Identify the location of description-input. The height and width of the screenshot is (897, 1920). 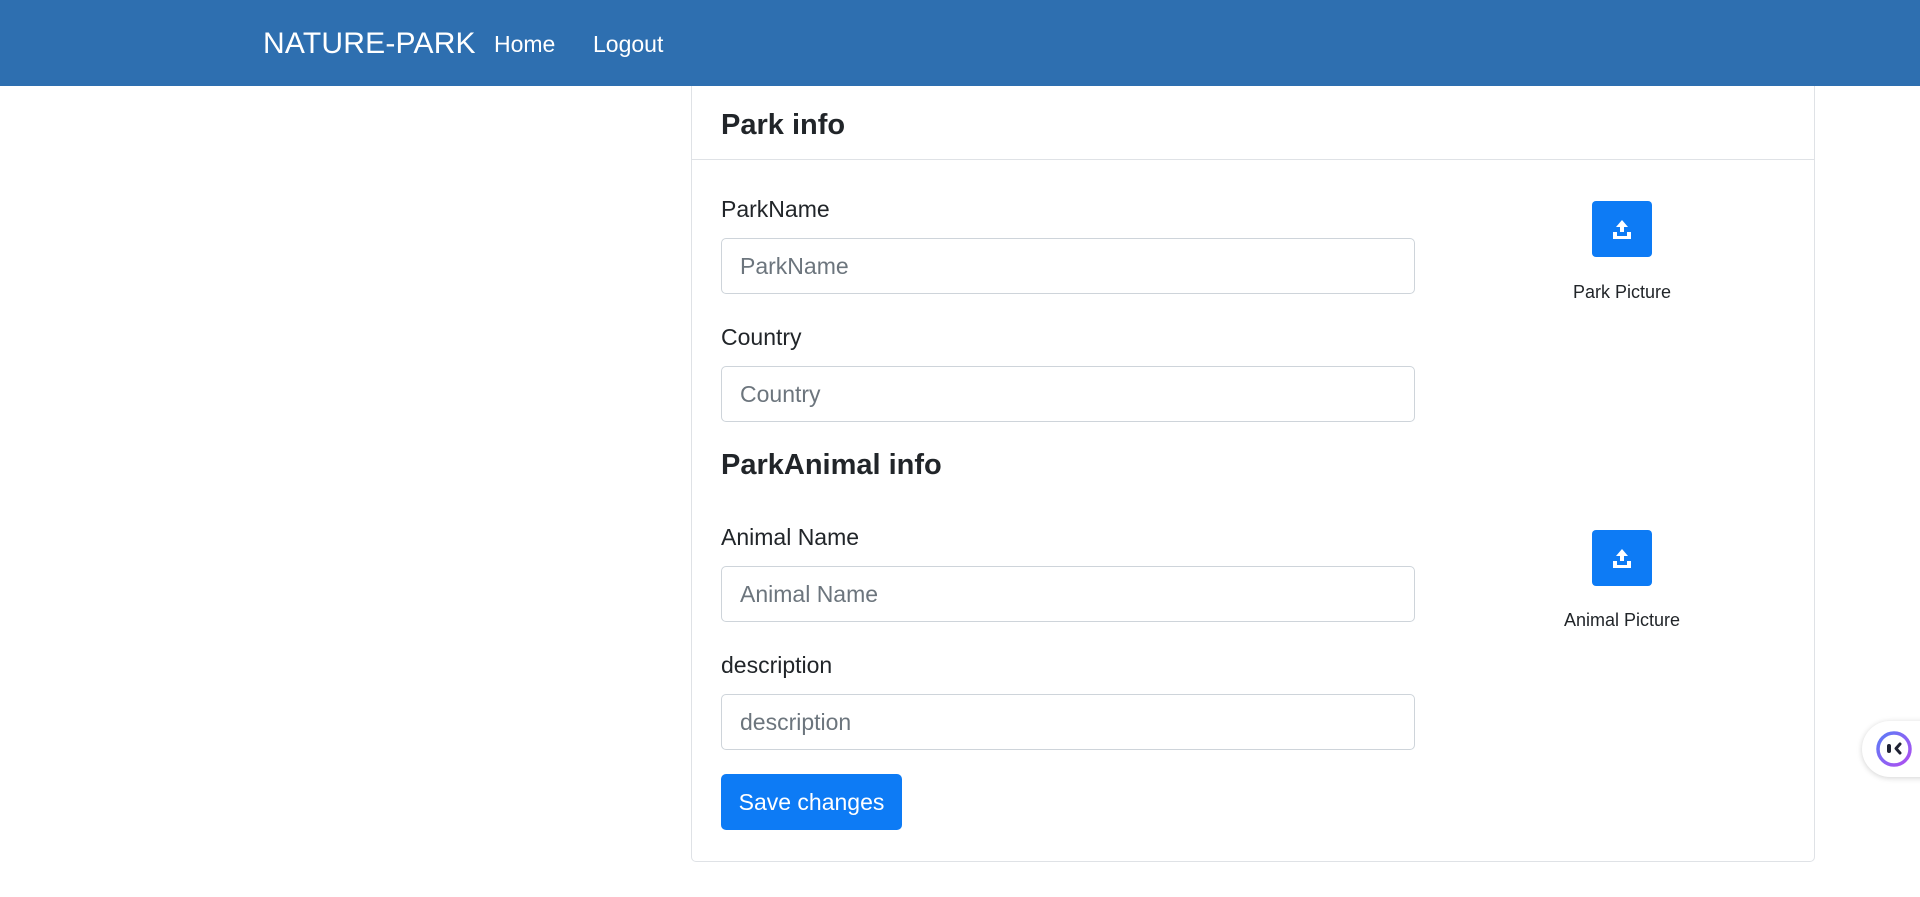
(1068, 722).